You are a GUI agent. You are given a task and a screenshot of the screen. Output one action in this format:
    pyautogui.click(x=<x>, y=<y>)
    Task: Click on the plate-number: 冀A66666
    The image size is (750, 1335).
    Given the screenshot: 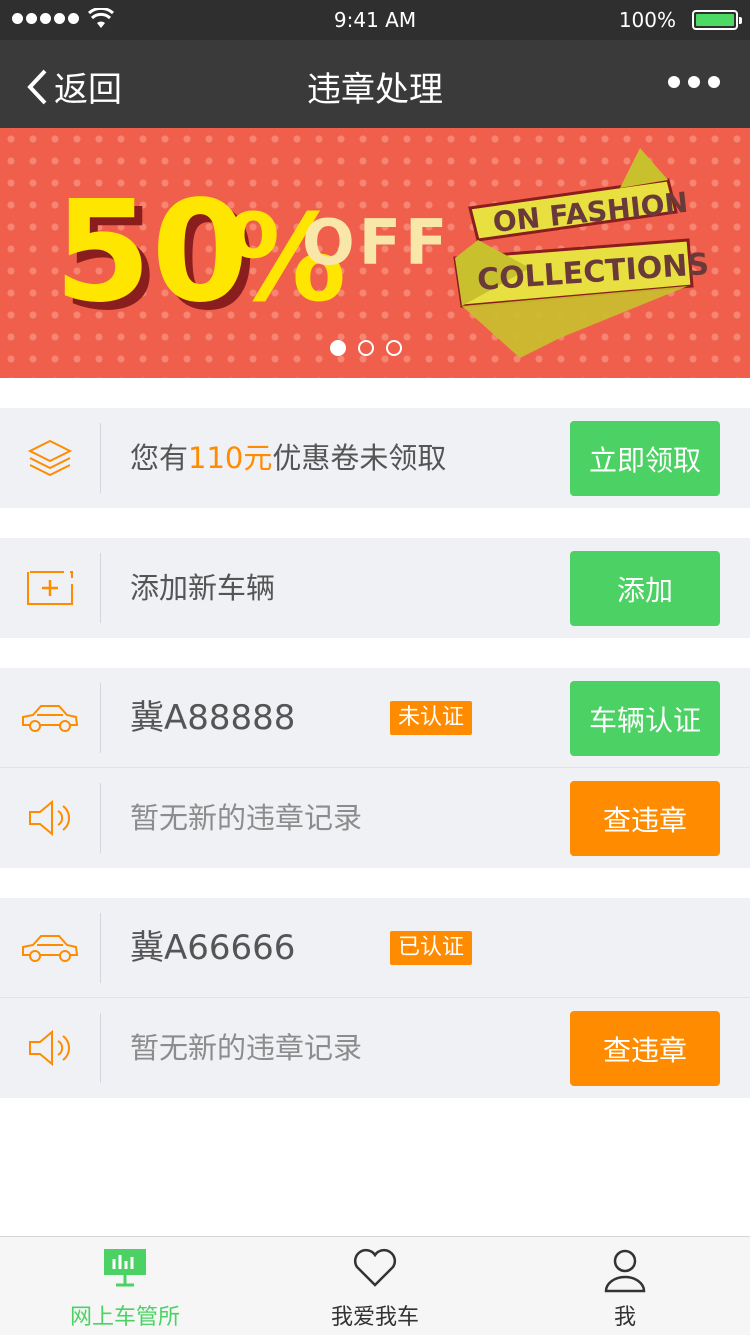 What is the action you would take?
    pyautogui.click(x=213, y=948)
    